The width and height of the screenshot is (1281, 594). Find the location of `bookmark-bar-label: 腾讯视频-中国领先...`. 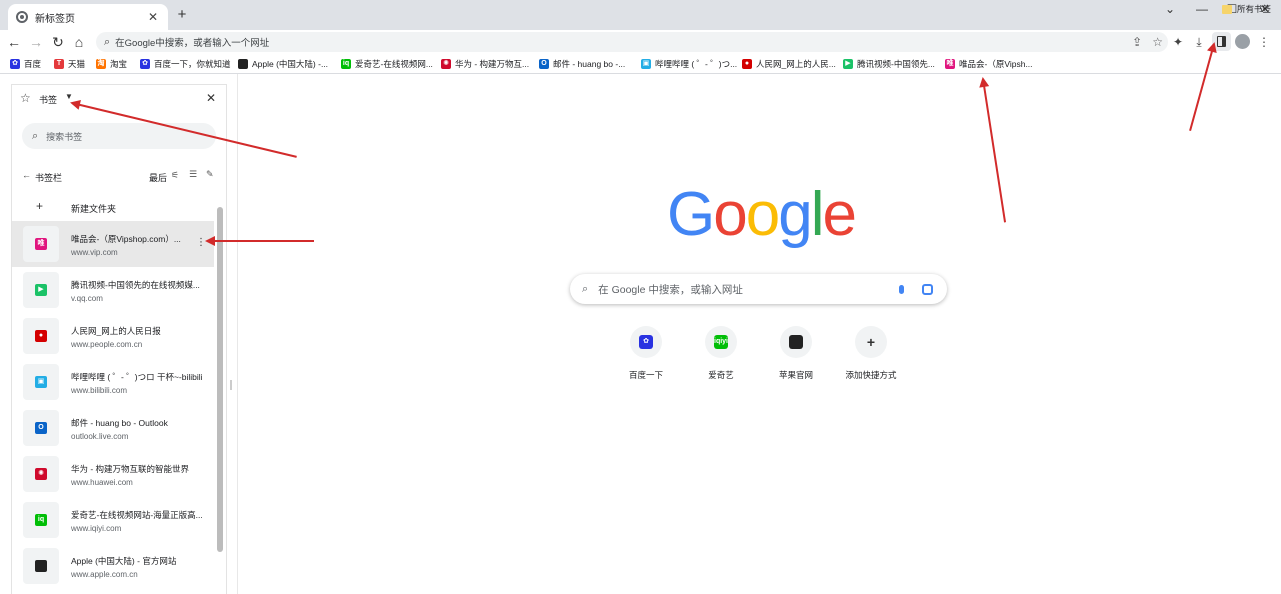

bookmark-bar-label: 腾讯视频-中国领先... is located at coordinates (896, 64).